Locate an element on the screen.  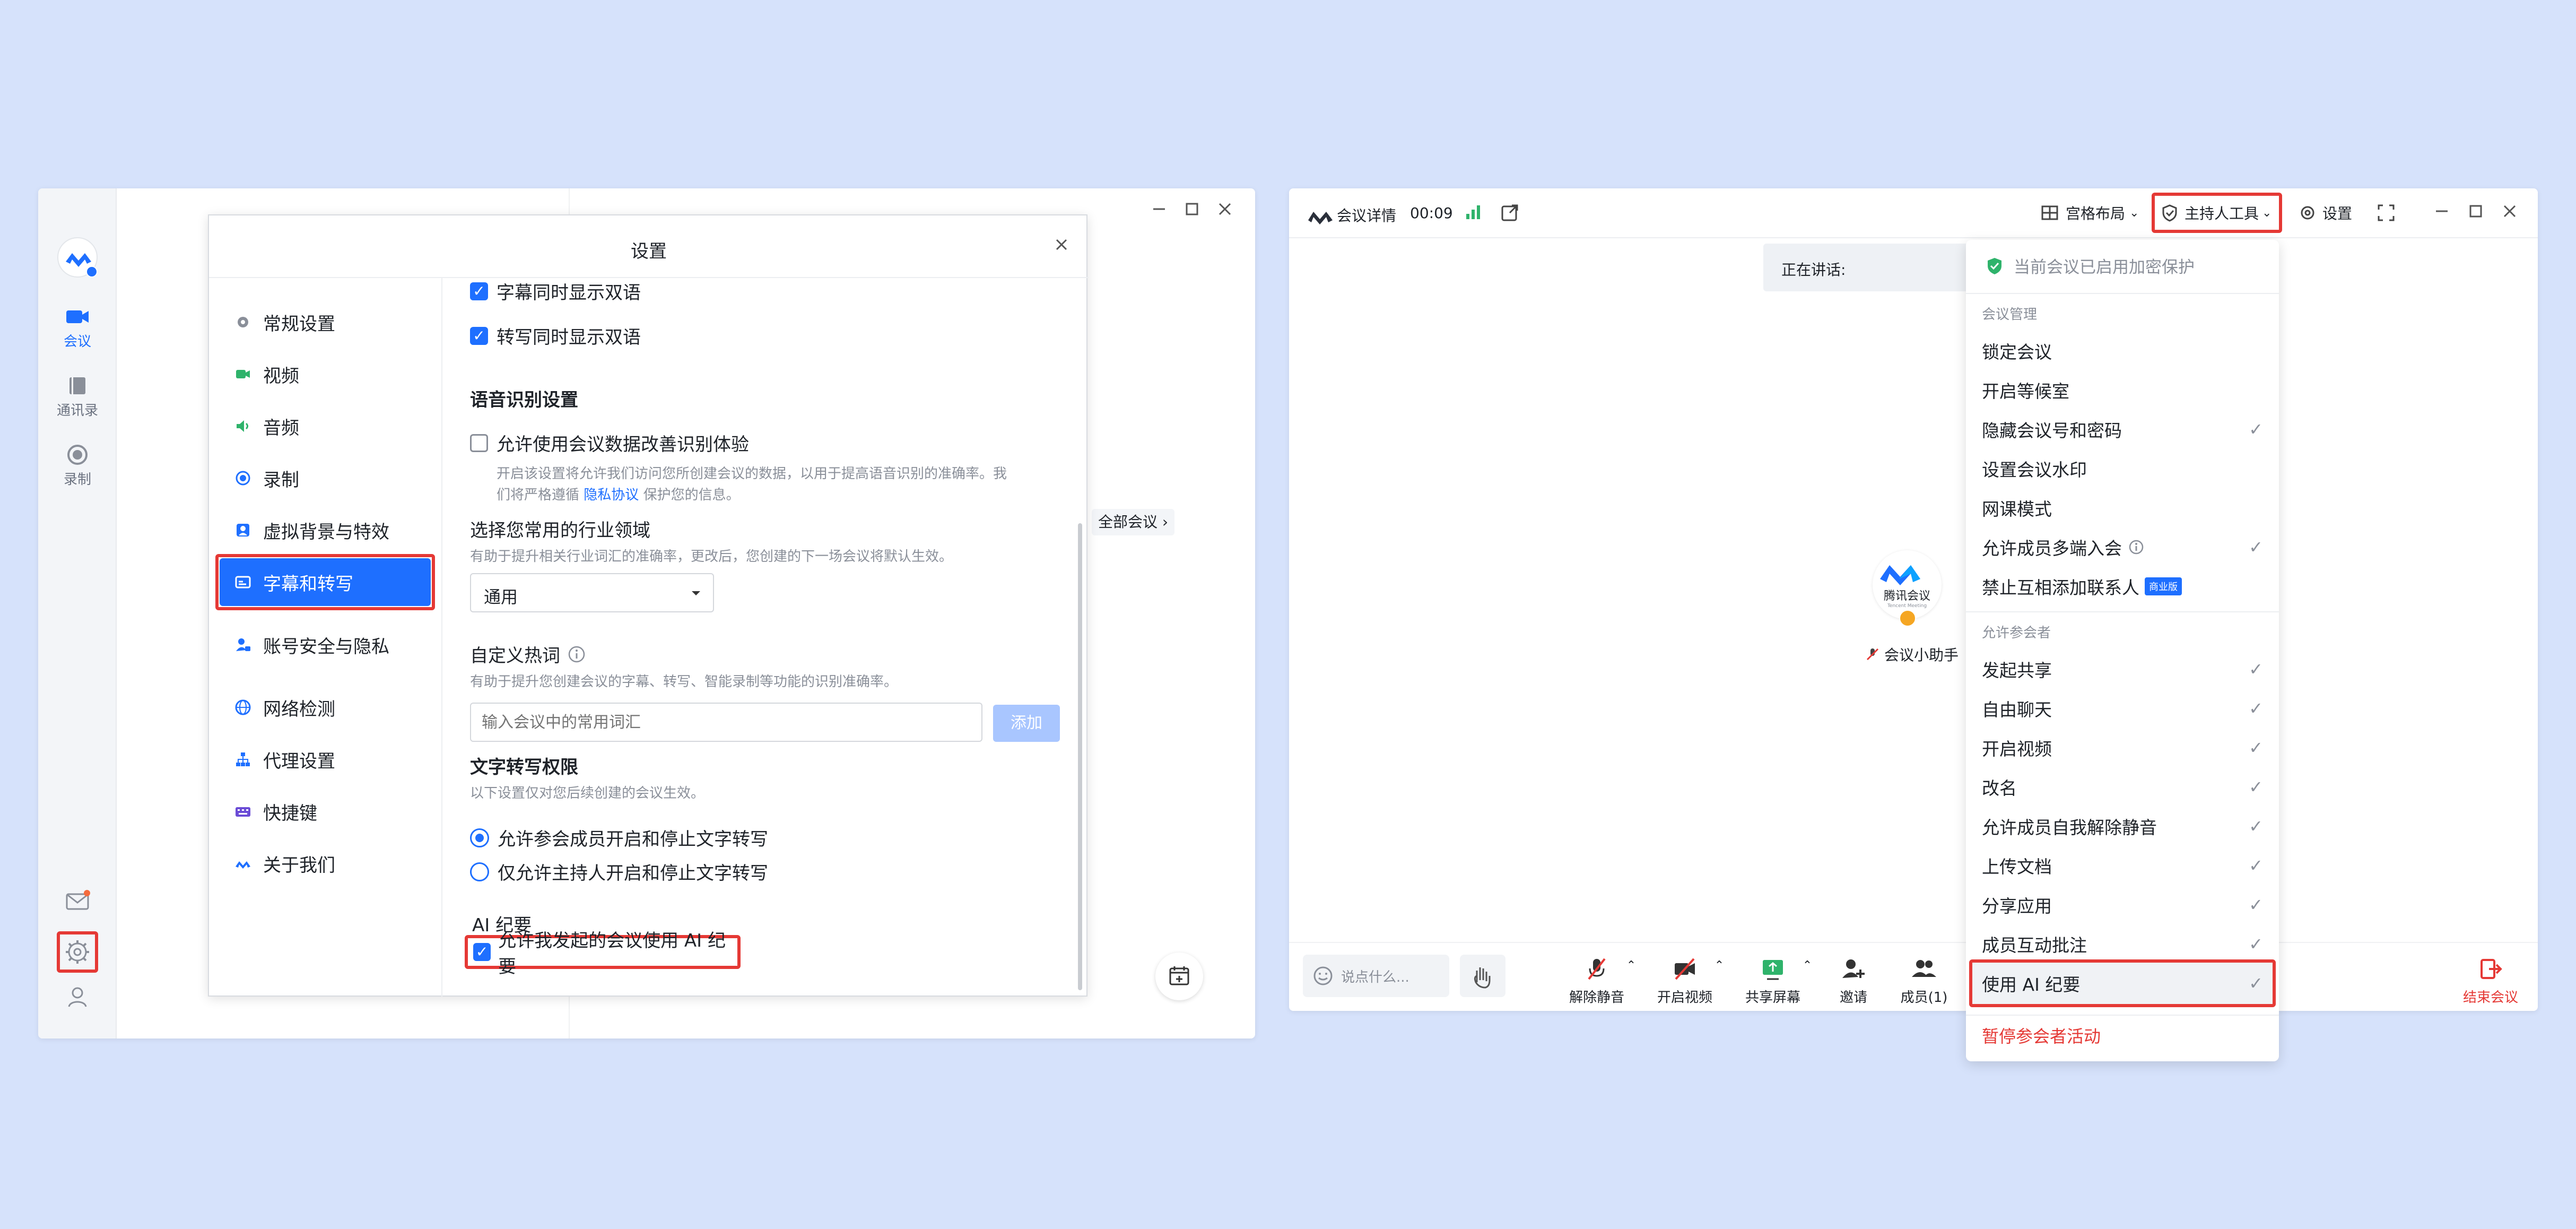
share-screen-button: 共享屏幕 is located at coordinates (1773, 981).